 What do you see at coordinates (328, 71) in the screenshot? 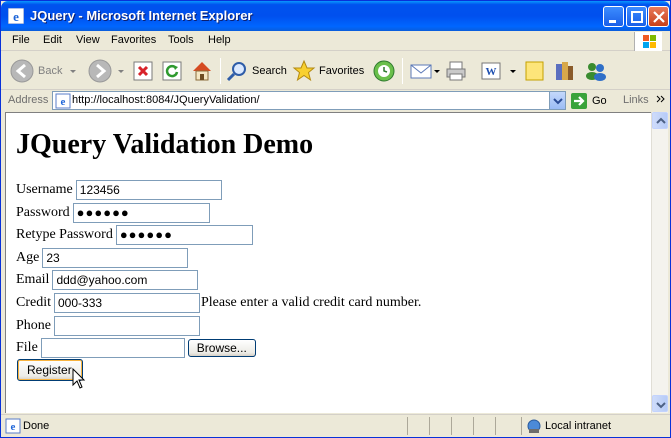
I see `favorites-button: Favorites` at bounding box center [328, 71].